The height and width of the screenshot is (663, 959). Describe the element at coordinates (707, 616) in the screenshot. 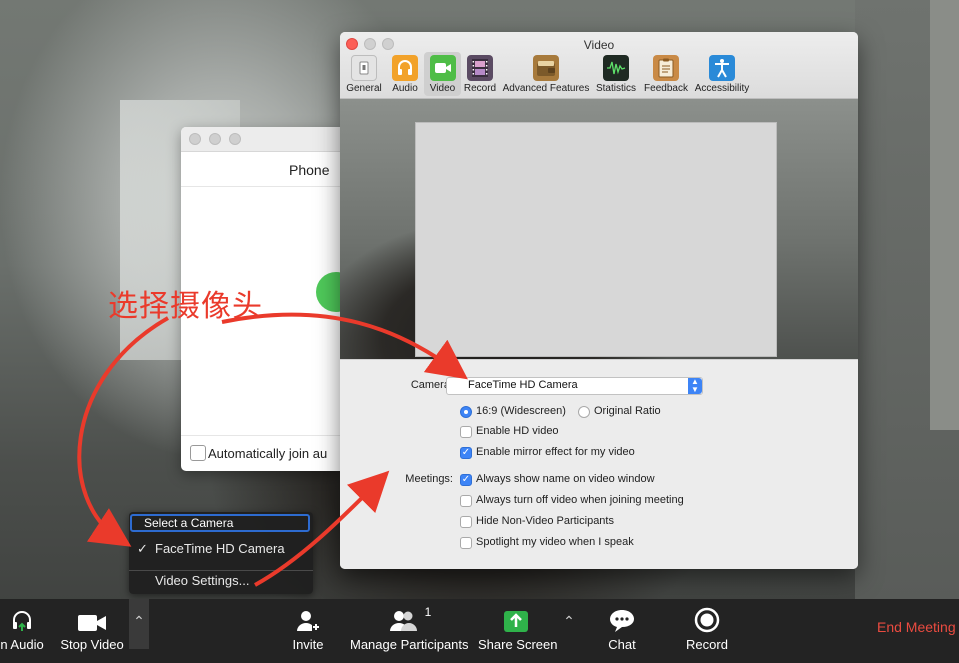

I see `record-icon` at that location.